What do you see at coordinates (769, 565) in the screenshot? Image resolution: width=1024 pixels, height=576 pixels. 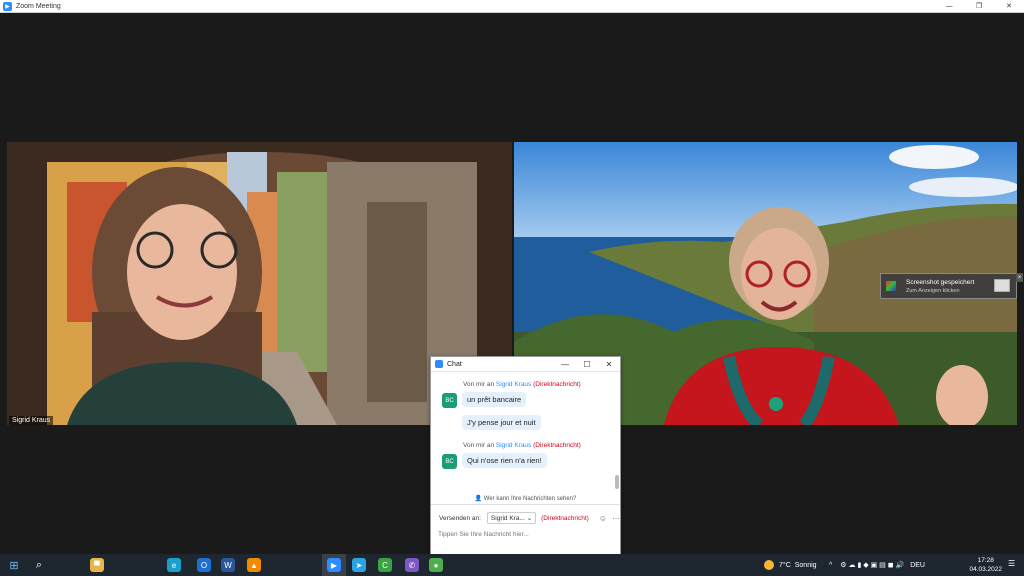 I see `sun-icon` at bounding box center [769, 565].